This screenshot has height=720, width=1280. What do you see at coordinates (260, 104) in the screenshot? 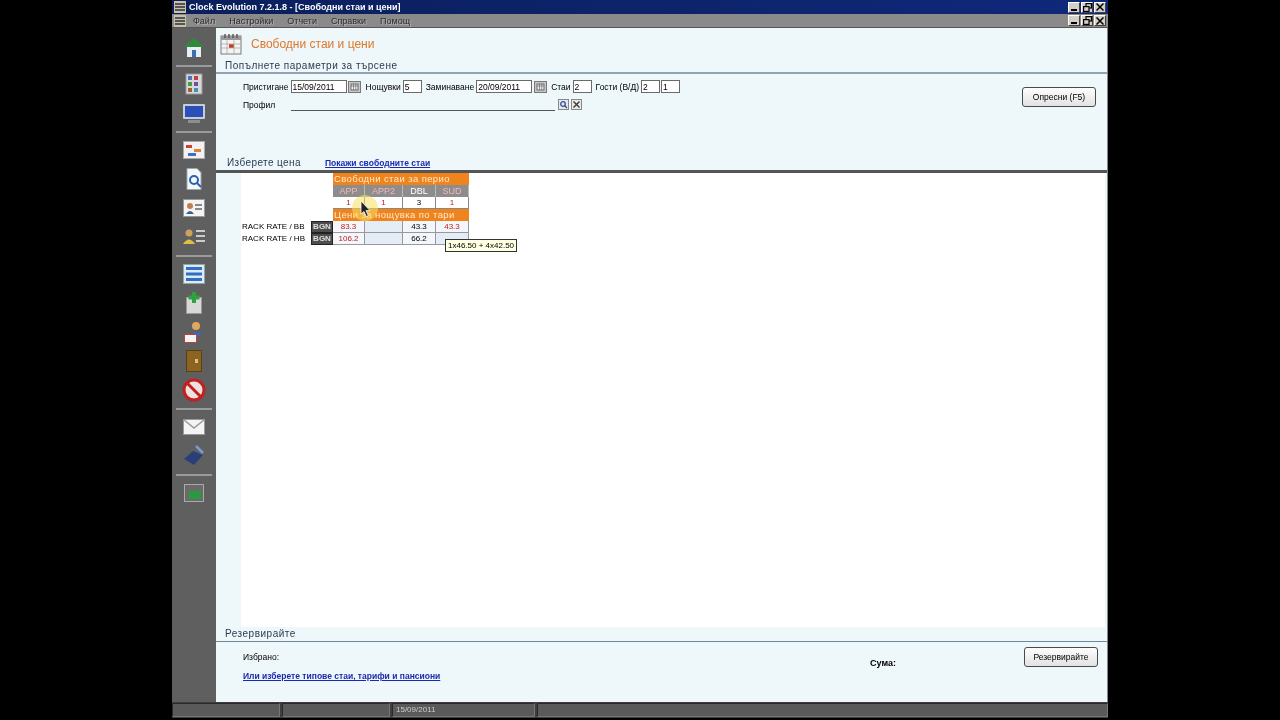
I see `field-label: Профил` at bounding box center [260, 104].